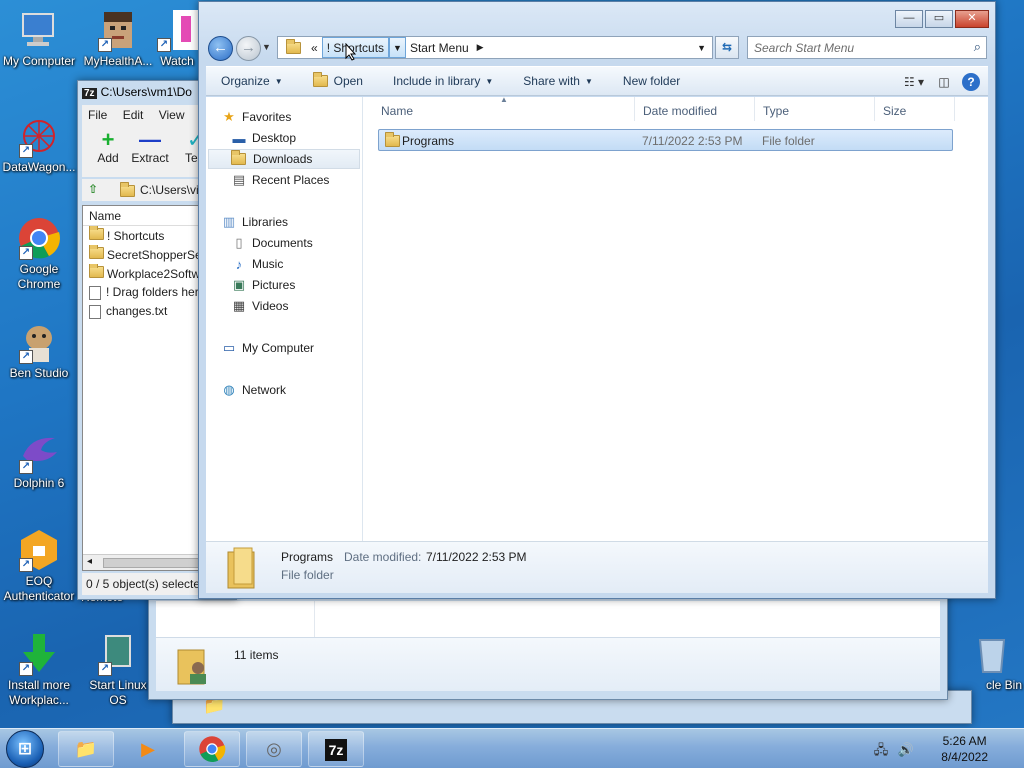 Image resolution: width=1024 pixels, height=768 pixels. Describe the element at coordinates (172, 115) in the screenshot. I see `menu-view: View` at that location.